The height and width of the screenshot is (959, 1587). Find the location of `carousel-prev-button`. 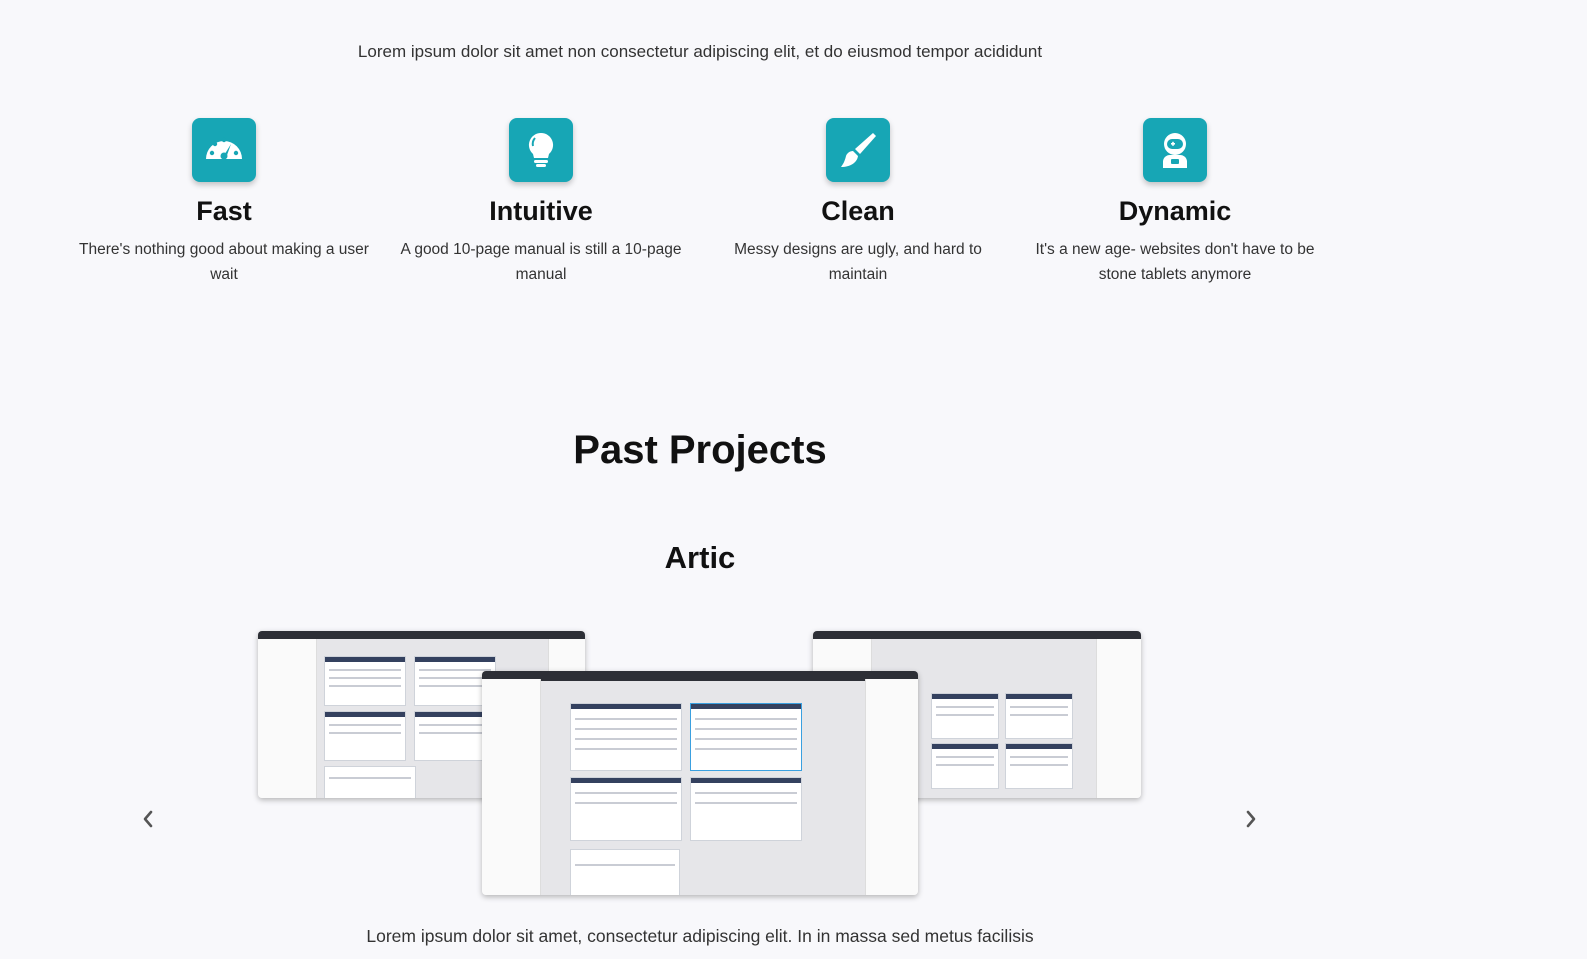

carousel-prev-button is located at coordinates (148, 819).